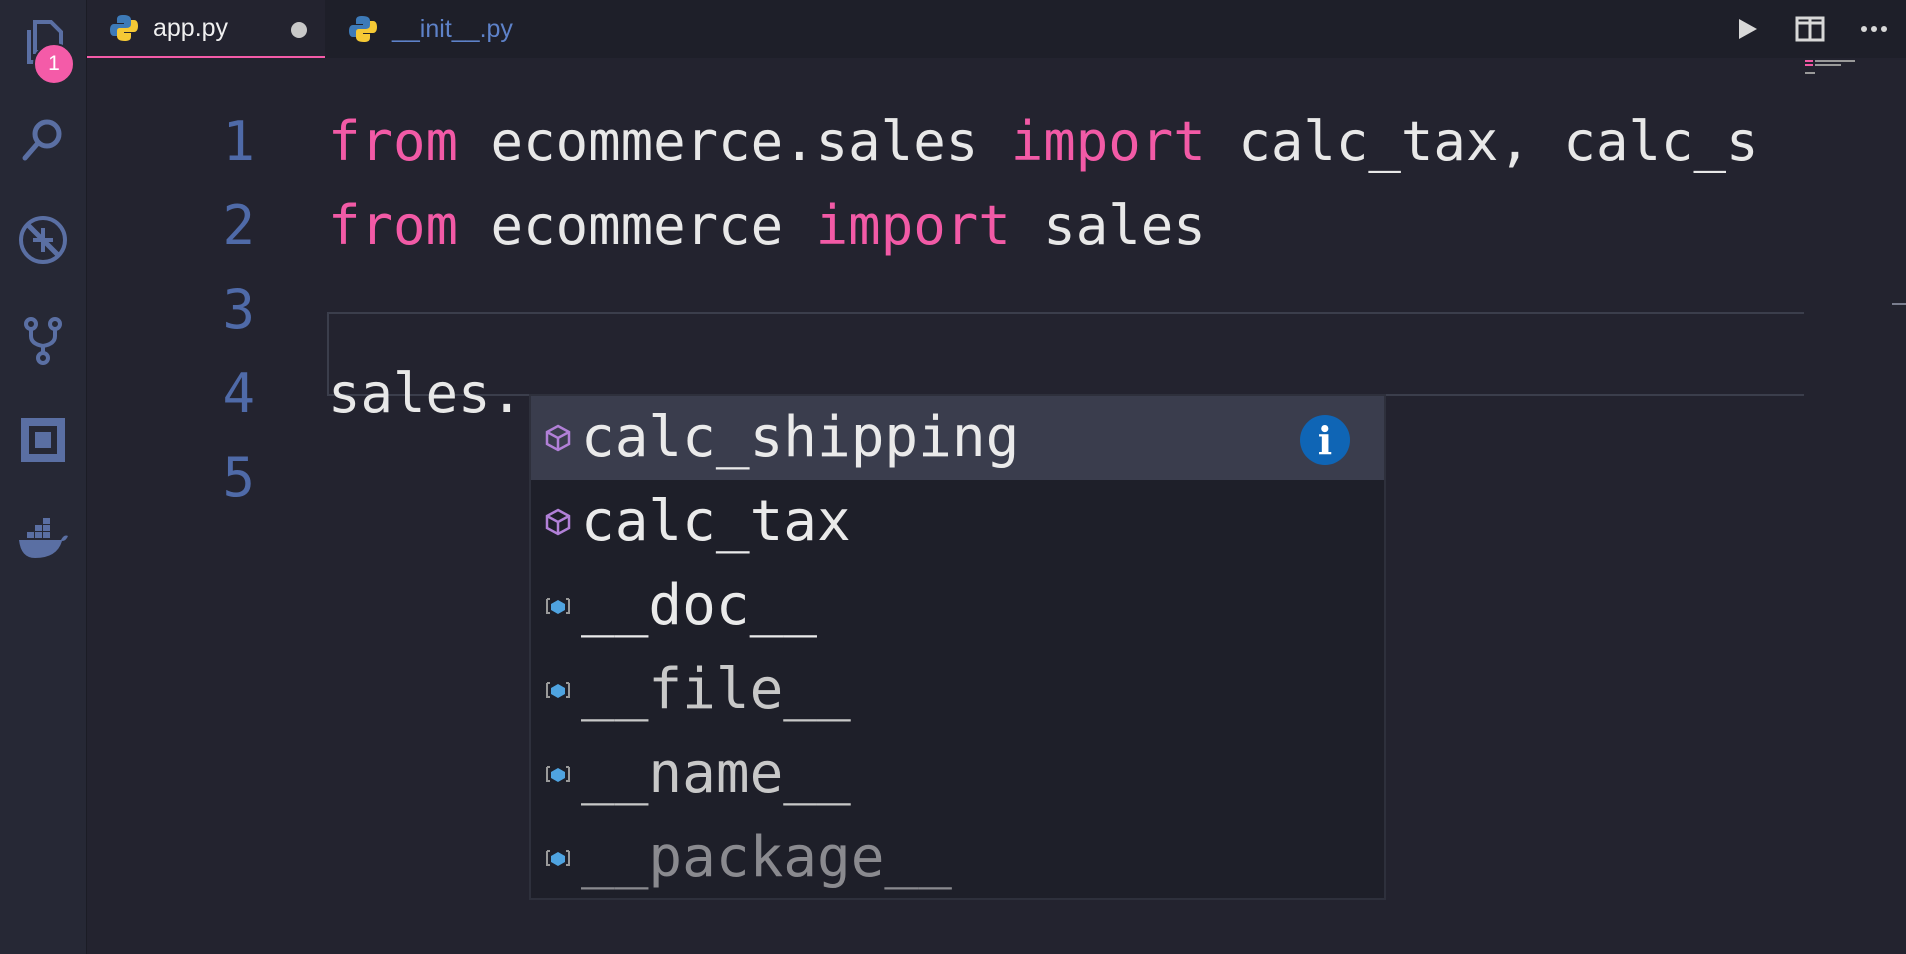  What do you see at coordinates (191, 27) in the screenshot?
I see `tab-label: app.py` at bounding box center [191, 27].